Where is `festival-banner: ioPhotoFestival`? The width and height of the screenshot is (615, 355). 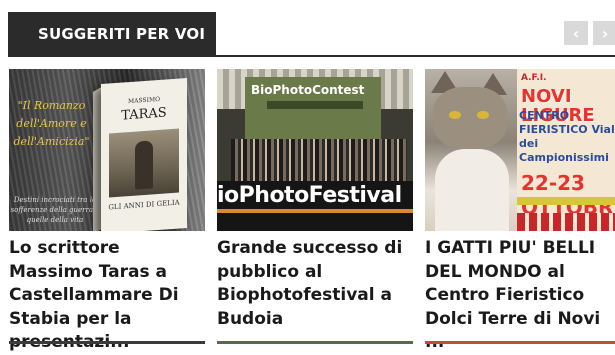
festival-banner: ioPhotoFestival is located at coordinates (309, 195).